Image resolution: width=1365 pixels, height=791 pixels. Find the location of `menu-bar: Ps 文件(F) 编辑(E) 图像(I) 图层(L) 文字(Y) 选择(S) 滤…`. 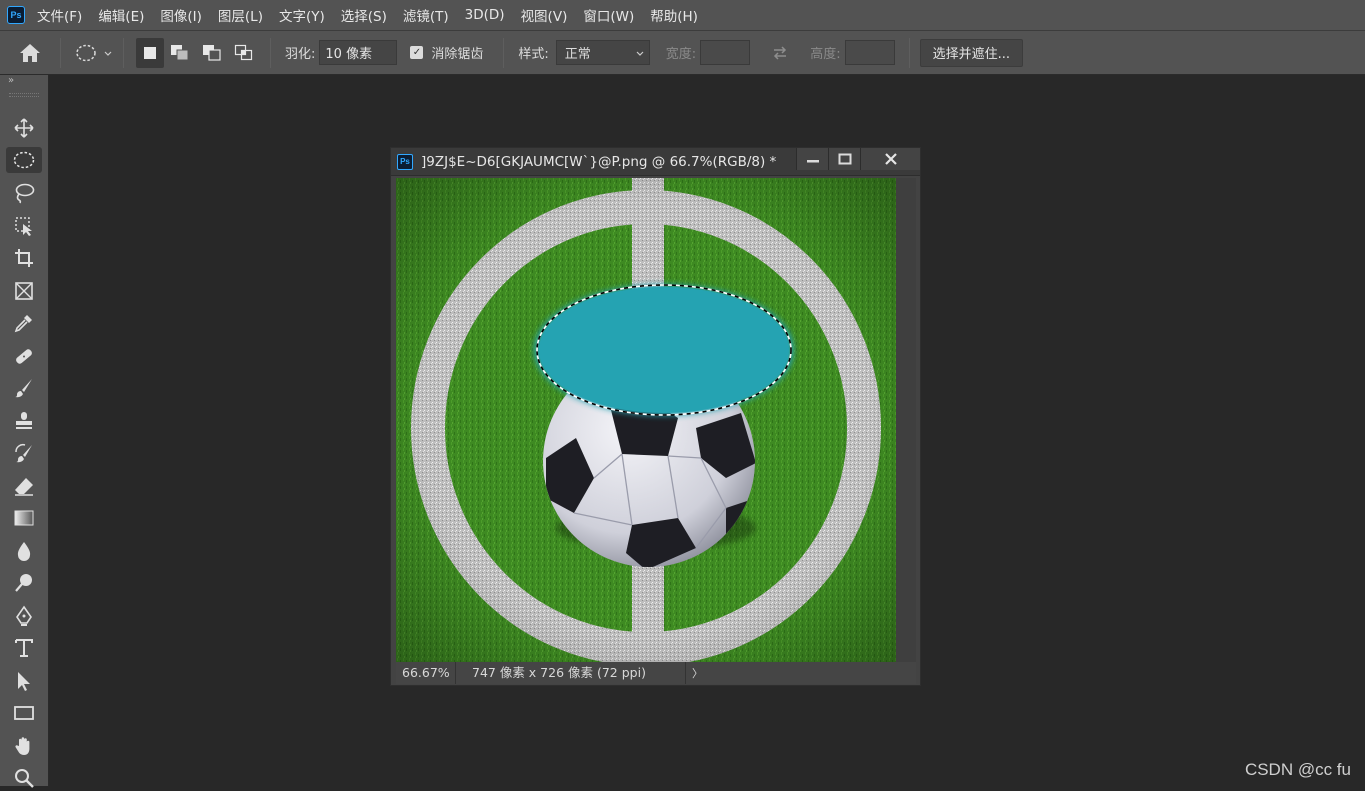

menu-bar: Ps 文件(F) 编辑(E) 图像(I) 图层(L) 文字(Y) 选择(S) 滤… is located at coordinates (682, 15).